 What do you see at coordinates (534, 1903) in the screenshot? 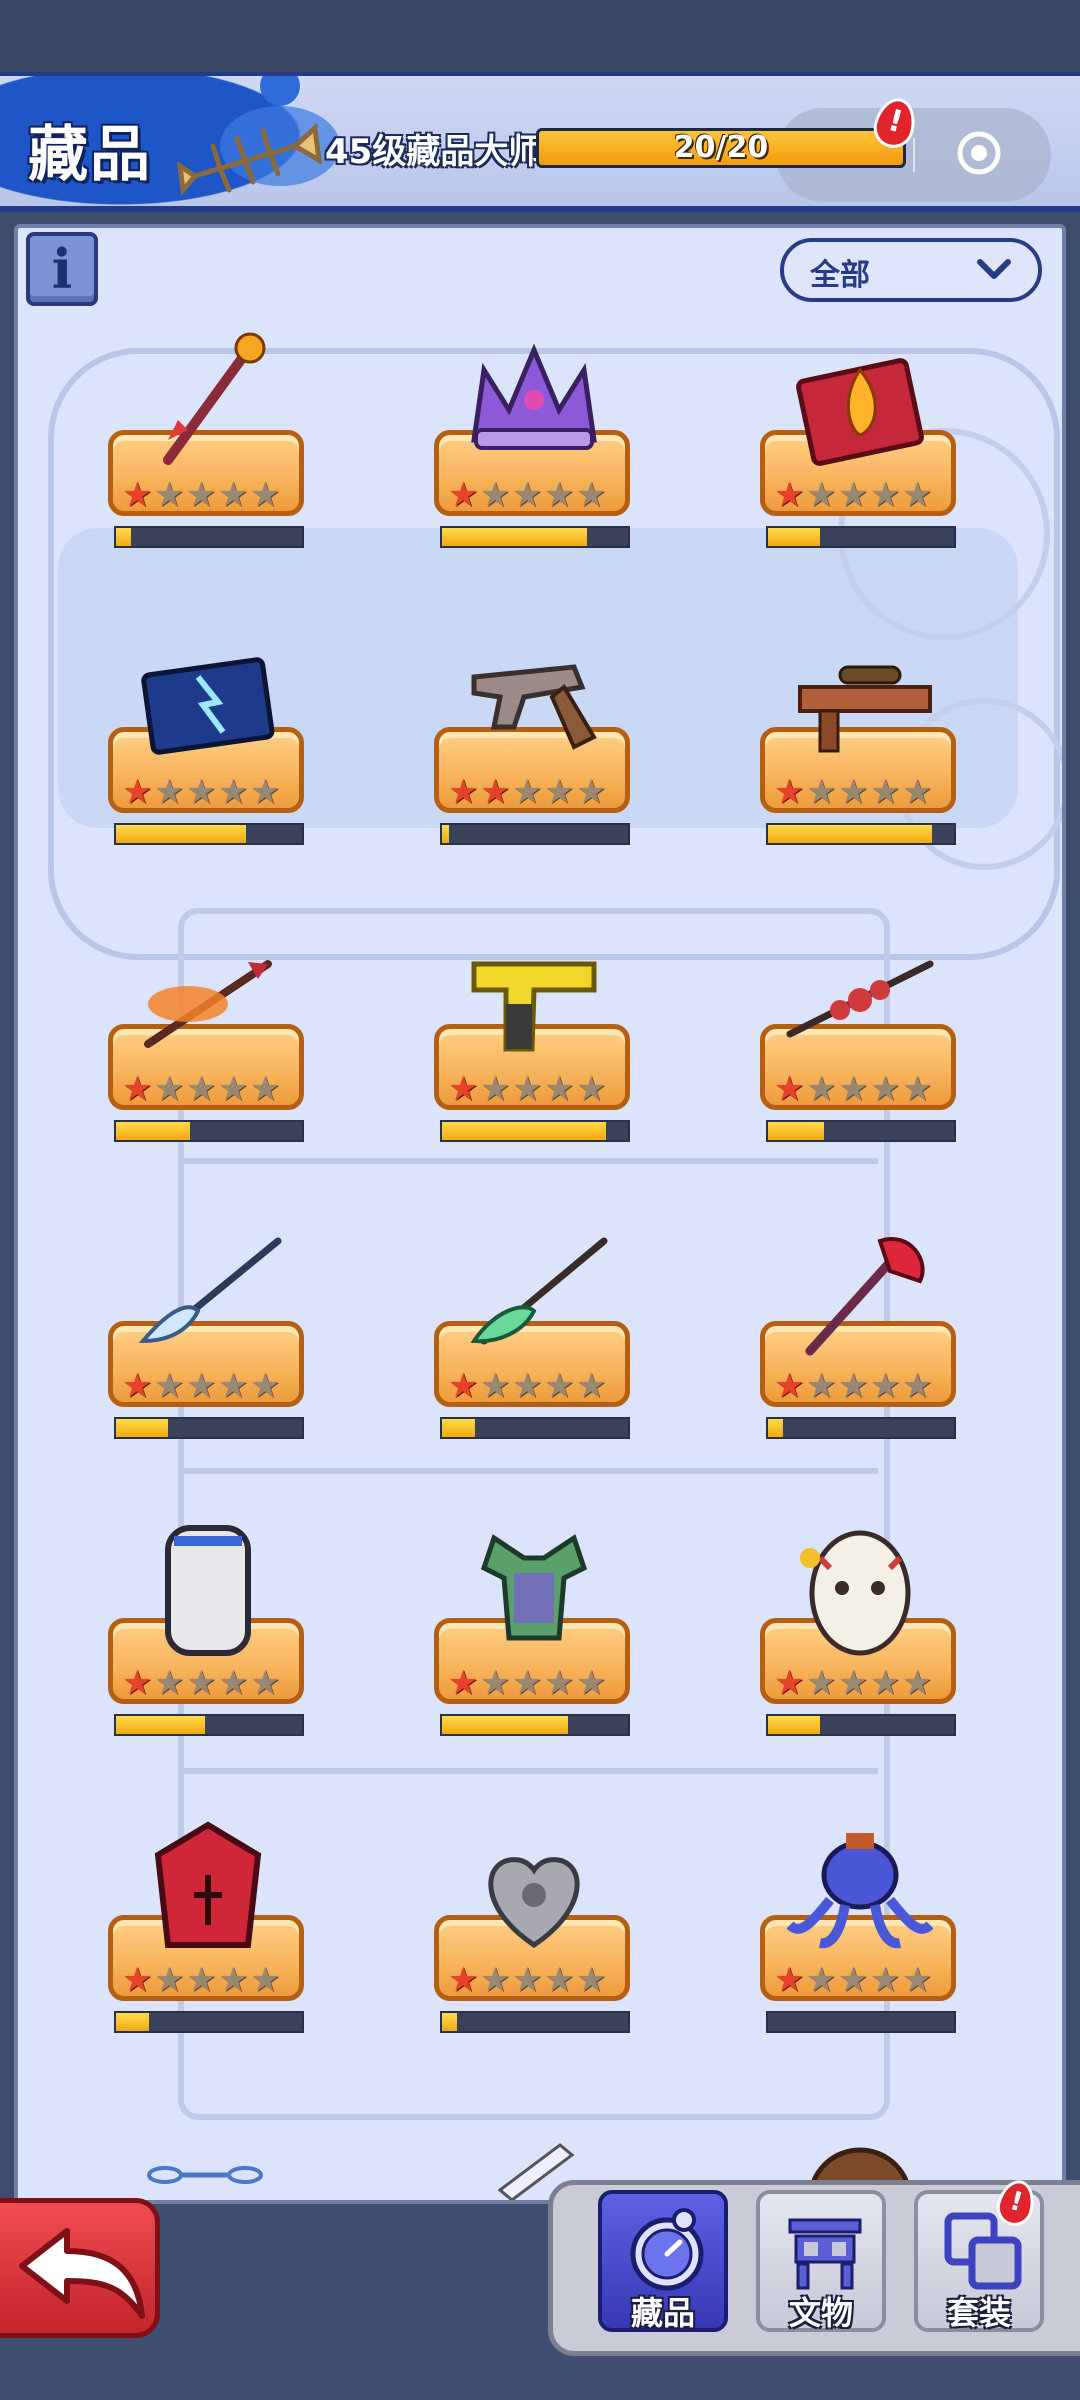
I see `mechanical-heart-icon` at bounding box center [534, 1903].